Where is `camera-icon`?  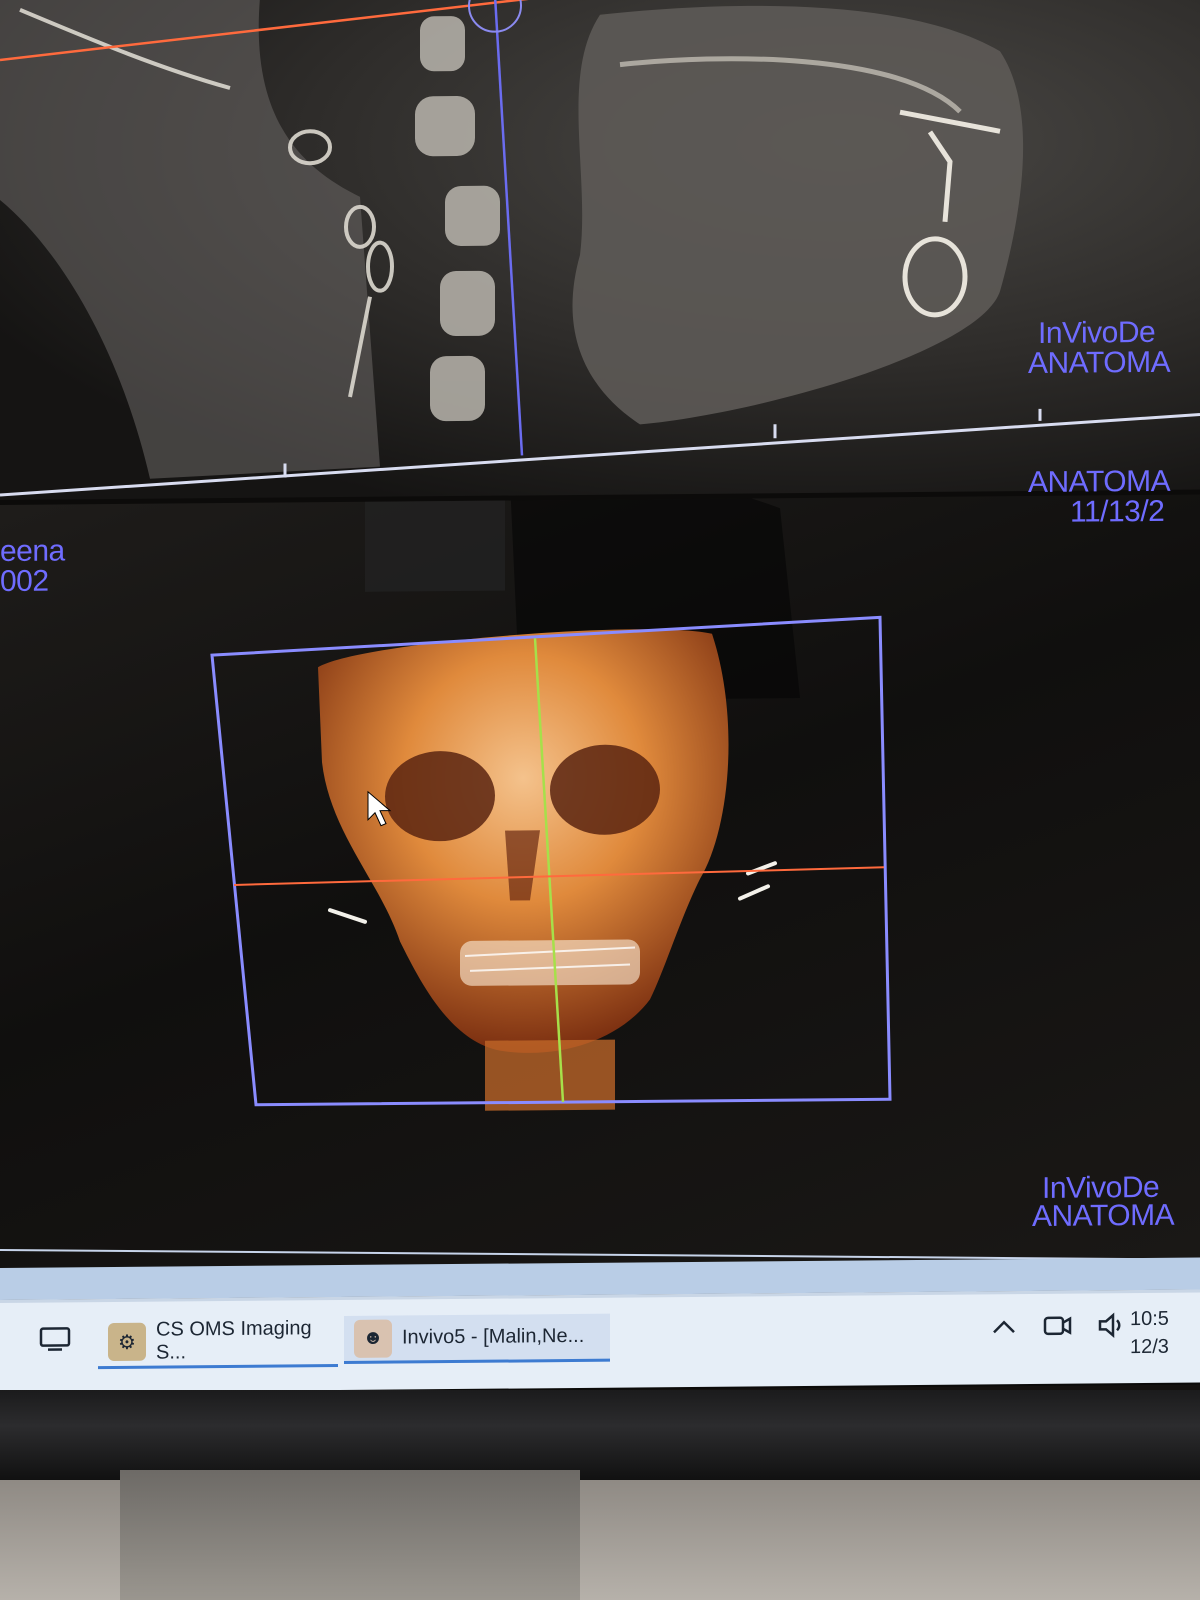
camera-icon is located at coordinates (1057, 1328).